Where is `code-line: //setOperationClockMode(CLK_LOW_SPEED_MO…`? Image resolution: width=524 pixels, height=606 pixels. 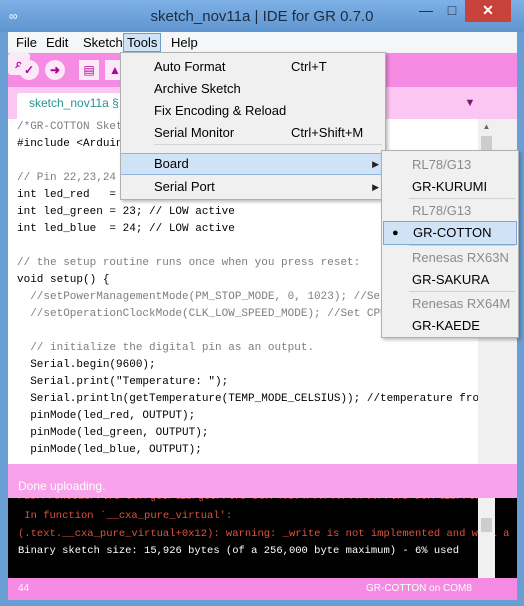
code-line: //setOperationClockMode(CLK_LOW_SPEED_MO… is located at coordinates (215, 314).